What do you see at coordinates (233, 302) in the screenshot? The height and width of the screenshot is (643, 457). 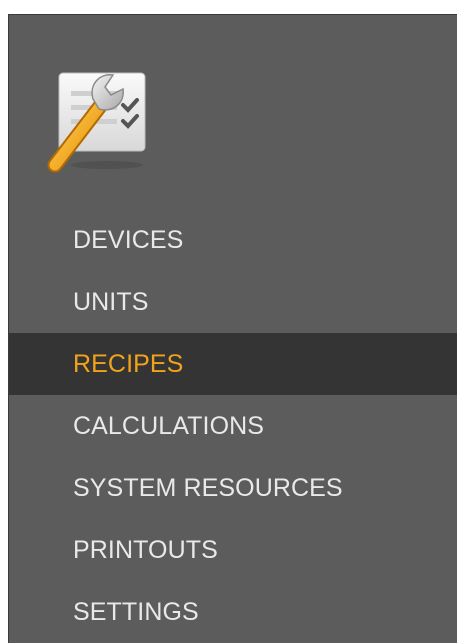 I see `sidebar-item-units: UNITS` at bounding box center [233, 302].